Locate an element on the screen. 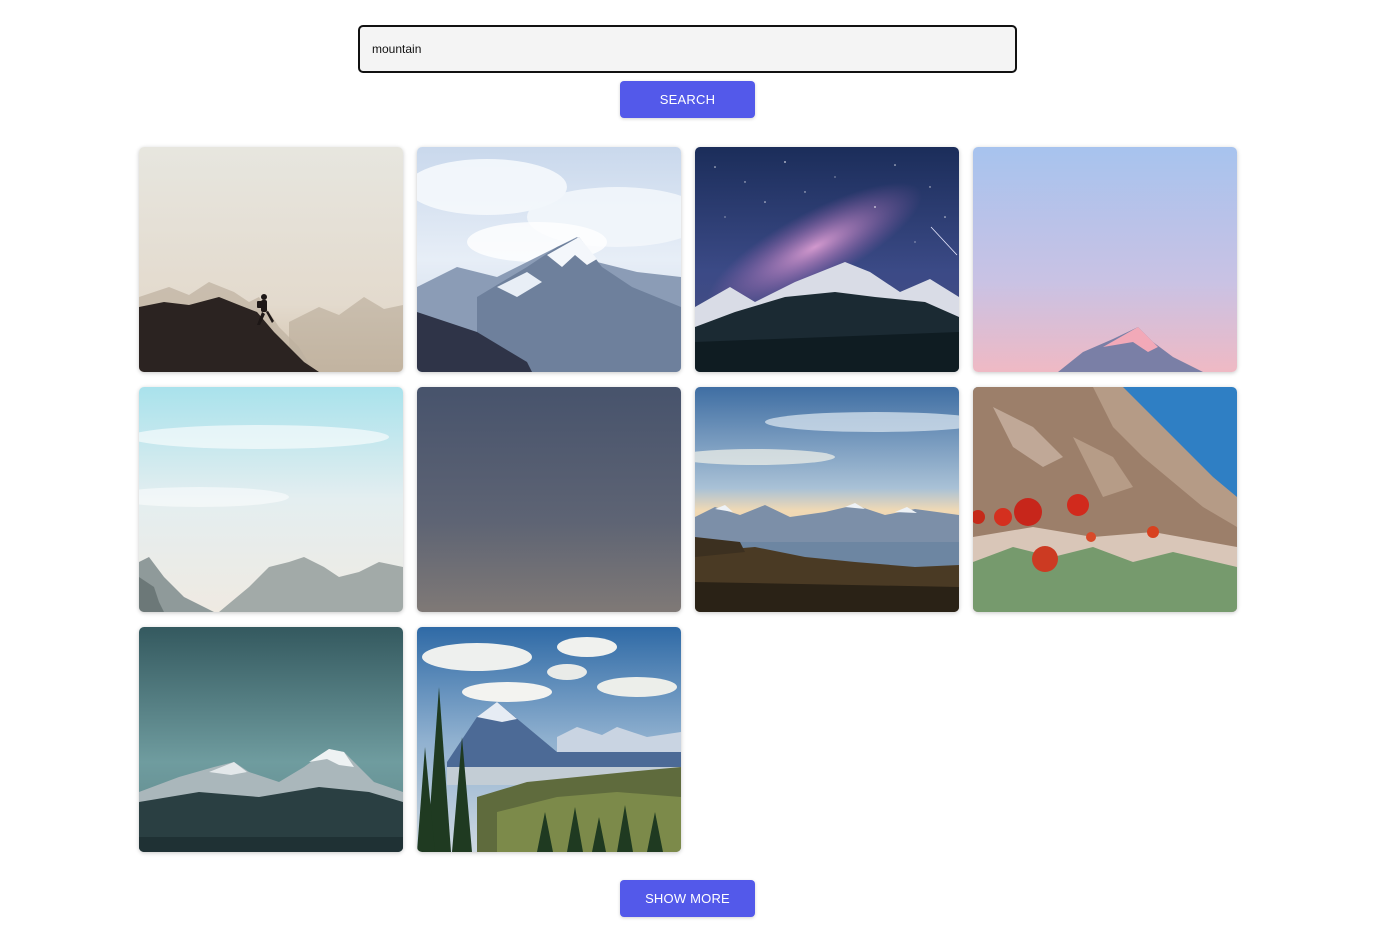  photo-hazy-mountains is located at coordinates (271, 499).